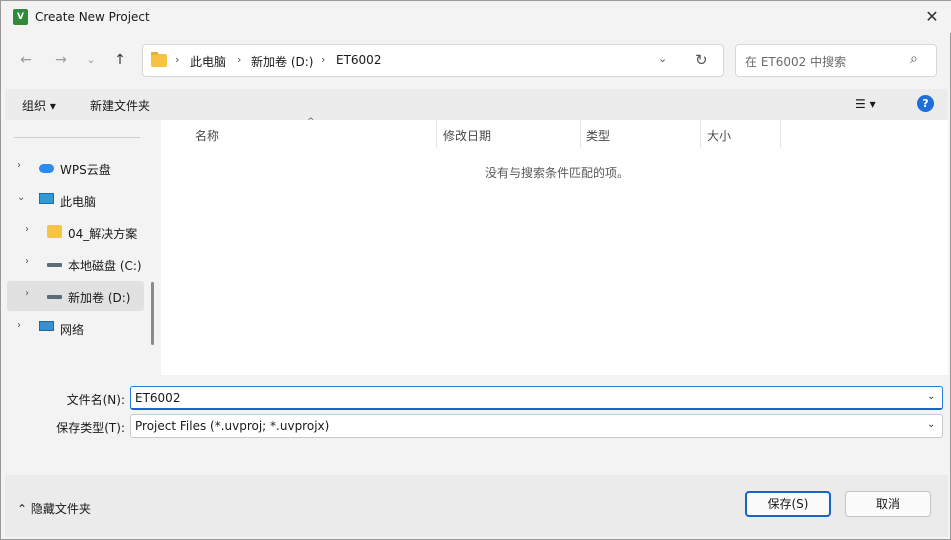 The width and height of the screenshot is (951, 540). I want to click on close-button: ✕, so click(932, 17).